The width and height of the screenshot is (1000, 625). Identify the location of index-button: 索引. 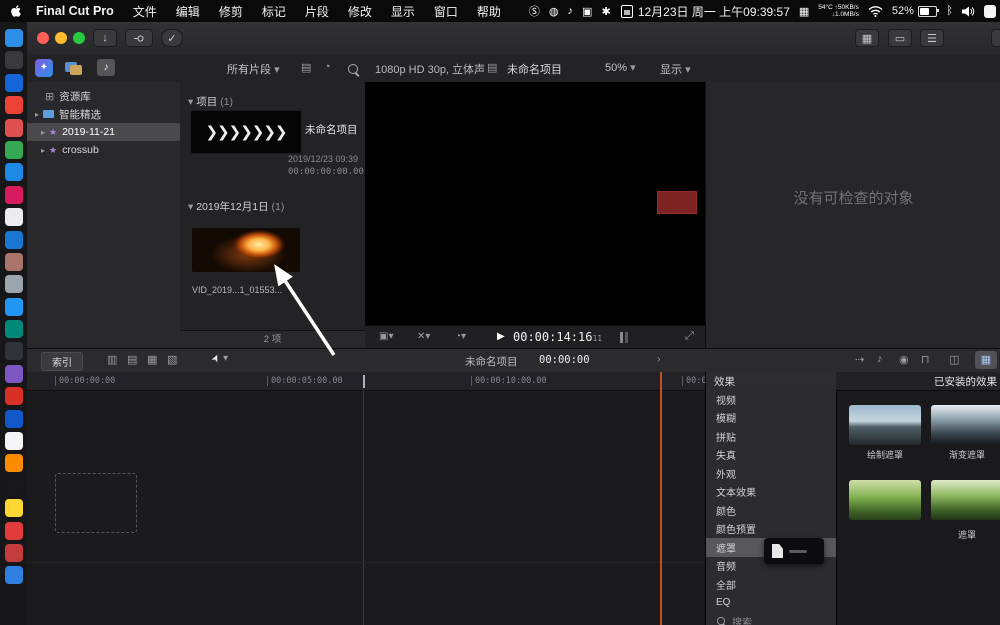
(62, 361).